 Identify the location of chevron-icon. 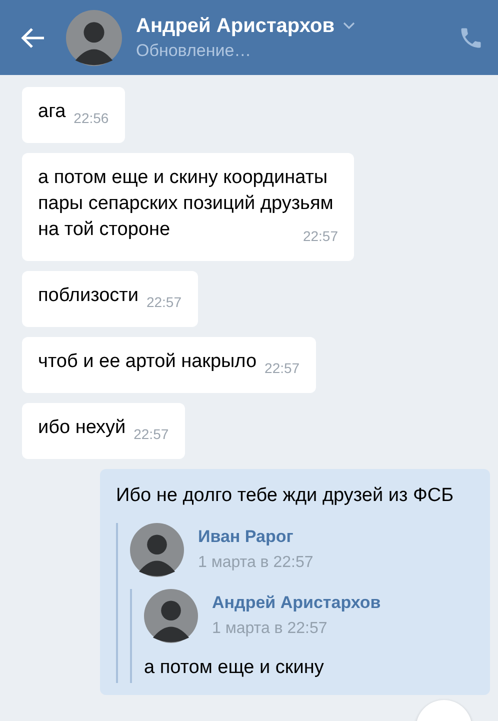
(348, 26).